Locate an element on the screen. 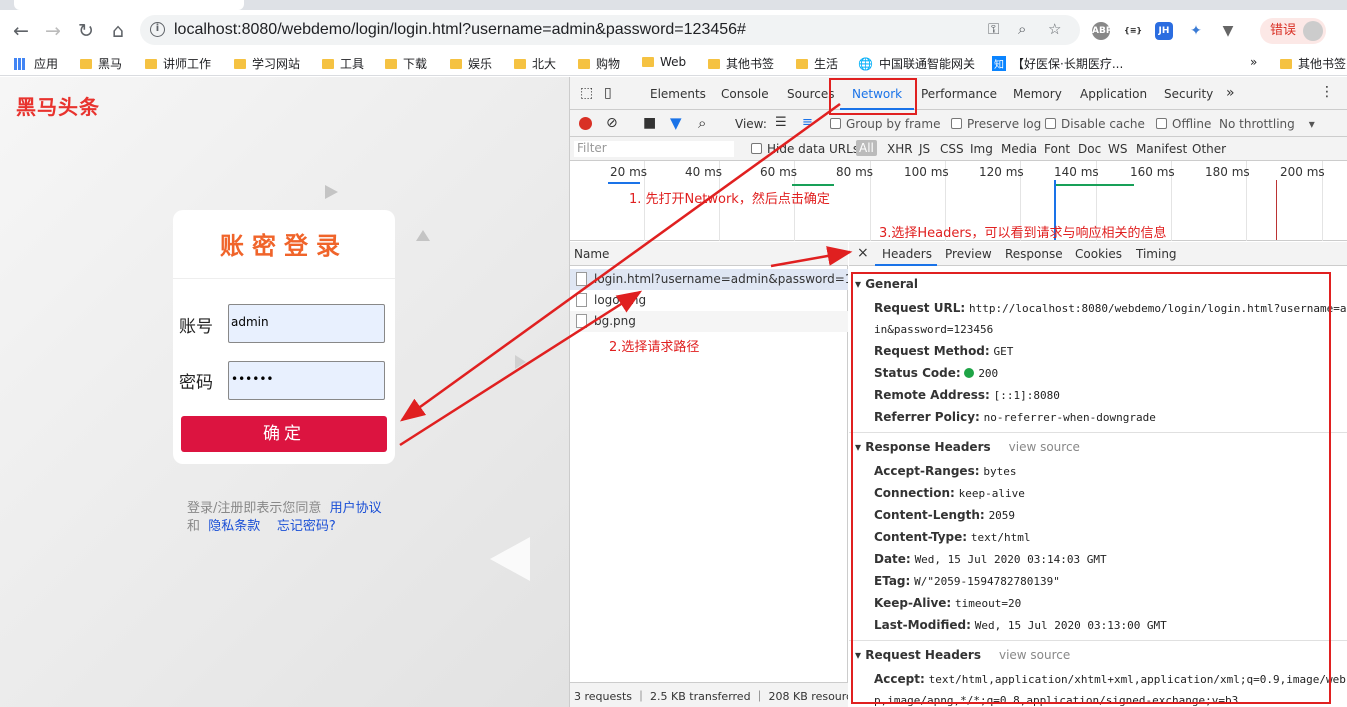  user-agreement-link: 用户协议 is located at coordinates (356, 508).